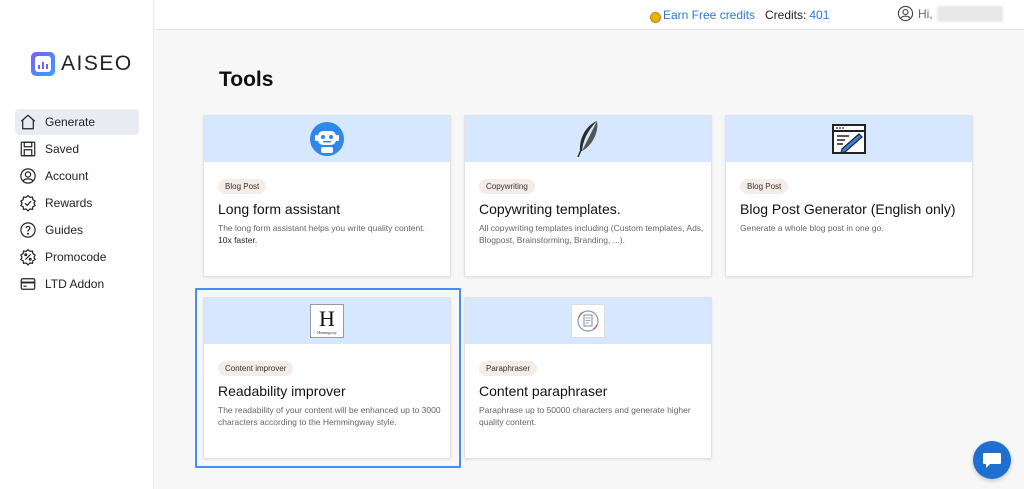 This screenshot has width=1024, height=489. I want to click on paraphrase-icon, so click(588, 321).